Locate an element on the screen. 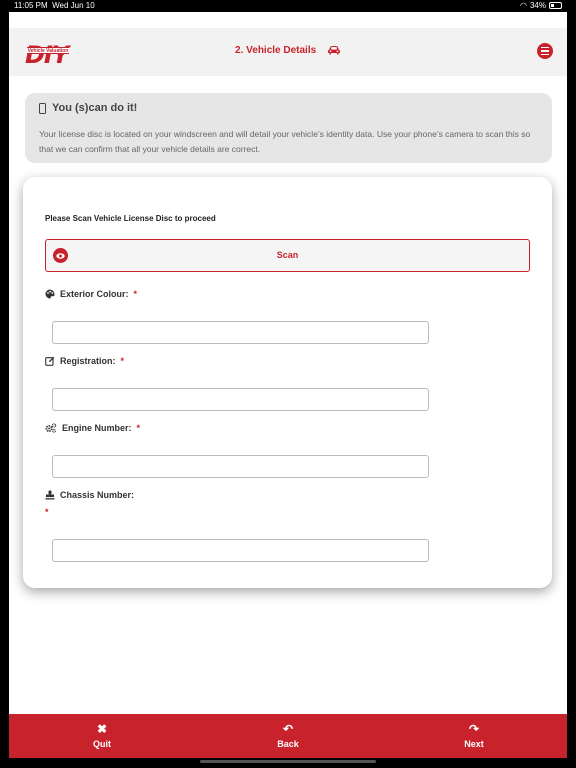 This screenshot has width=576, height=768. scan-button: Scan is located at coordinates (287, 255).